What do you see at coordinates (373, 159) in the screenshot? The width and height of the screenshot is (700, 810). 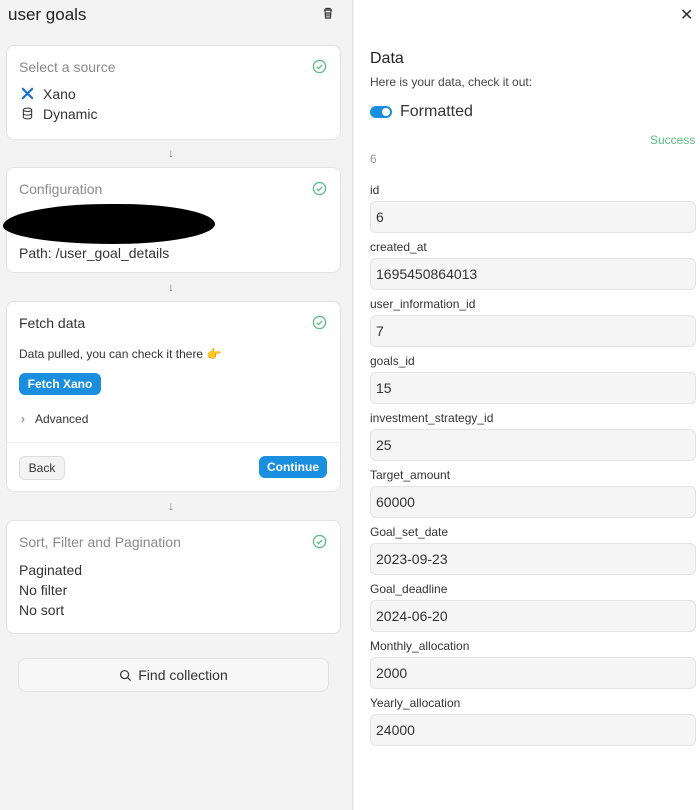 I see `record-count: 6` at bounding box center [373, 159].